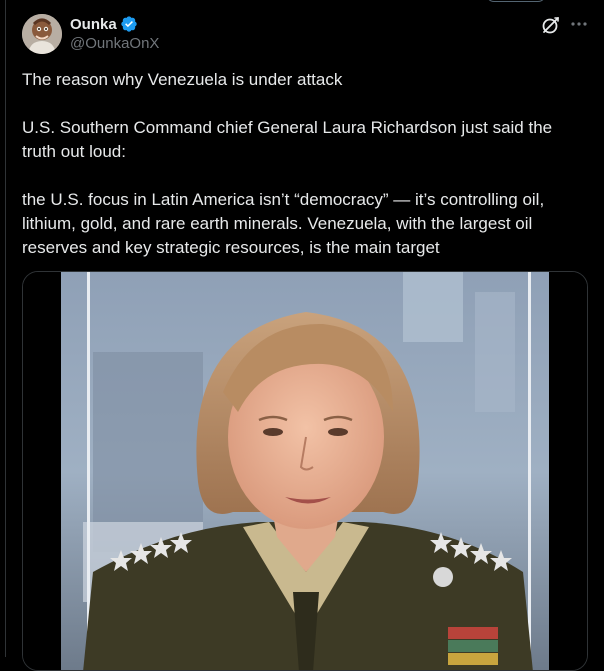 The image size is (604, 671). Describe the element at coordinates (114, 33) in the screenshot. I see `author-names: Ounka @OunkaOnX` at that location.